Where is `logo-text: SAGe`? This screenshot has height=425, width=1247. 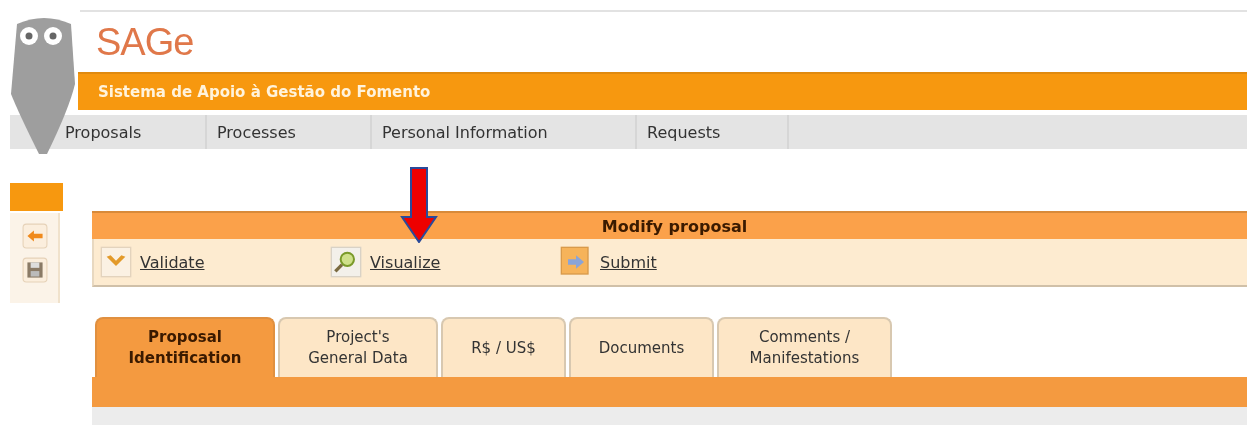 logo-text: SAGe is located at coordinates (145, 42).